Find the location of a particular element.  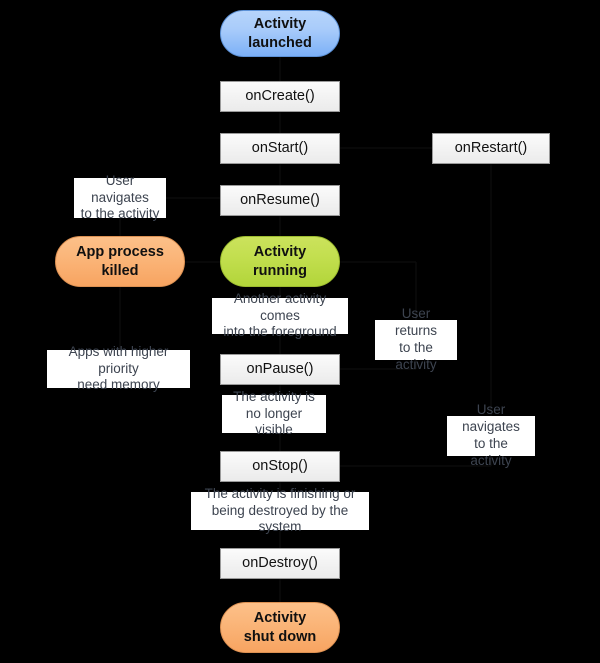

note-another-activity-foreground-line1: Another activity comes is located at coordinates (280, 306).